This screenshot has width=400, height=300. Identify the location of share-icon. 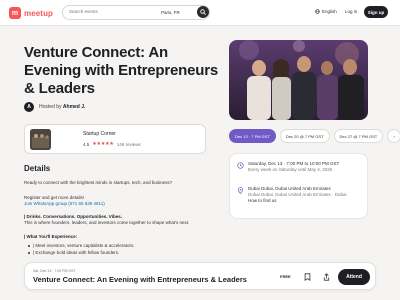
(326, 277).